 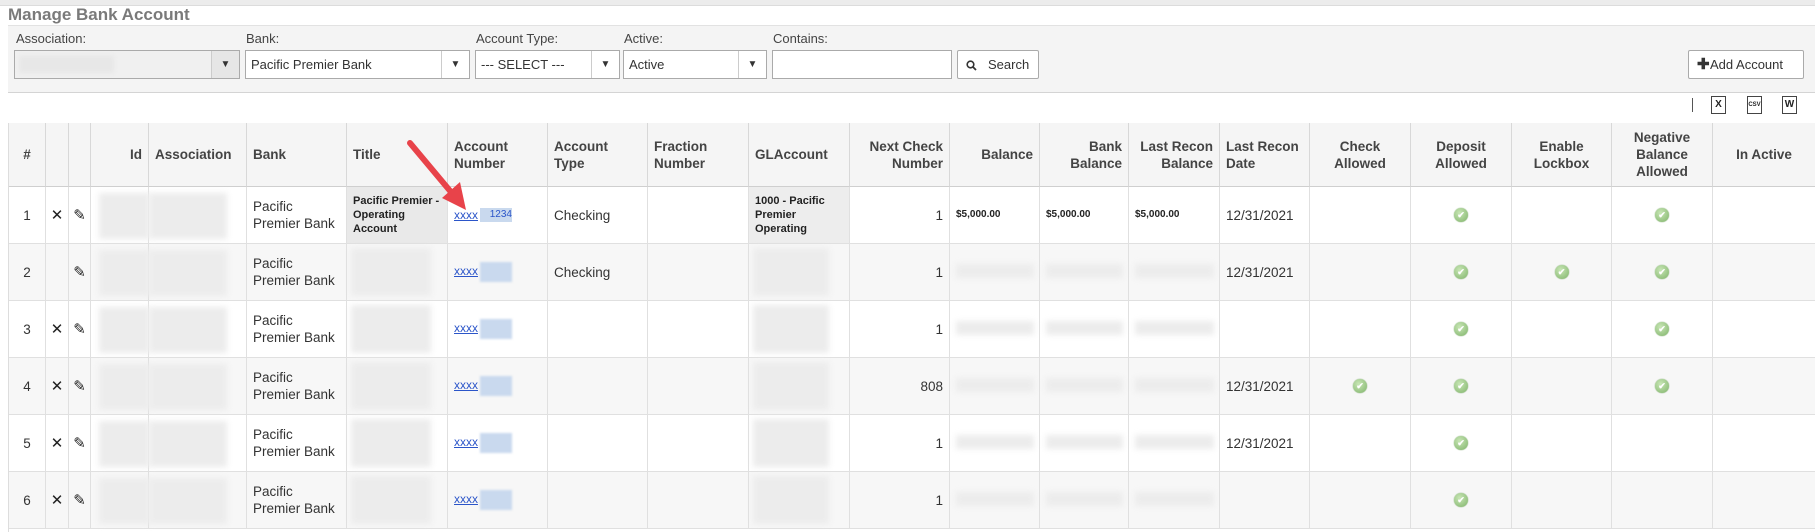 I want to click on column-header-bank: Bank, so click(x=297, y=155).